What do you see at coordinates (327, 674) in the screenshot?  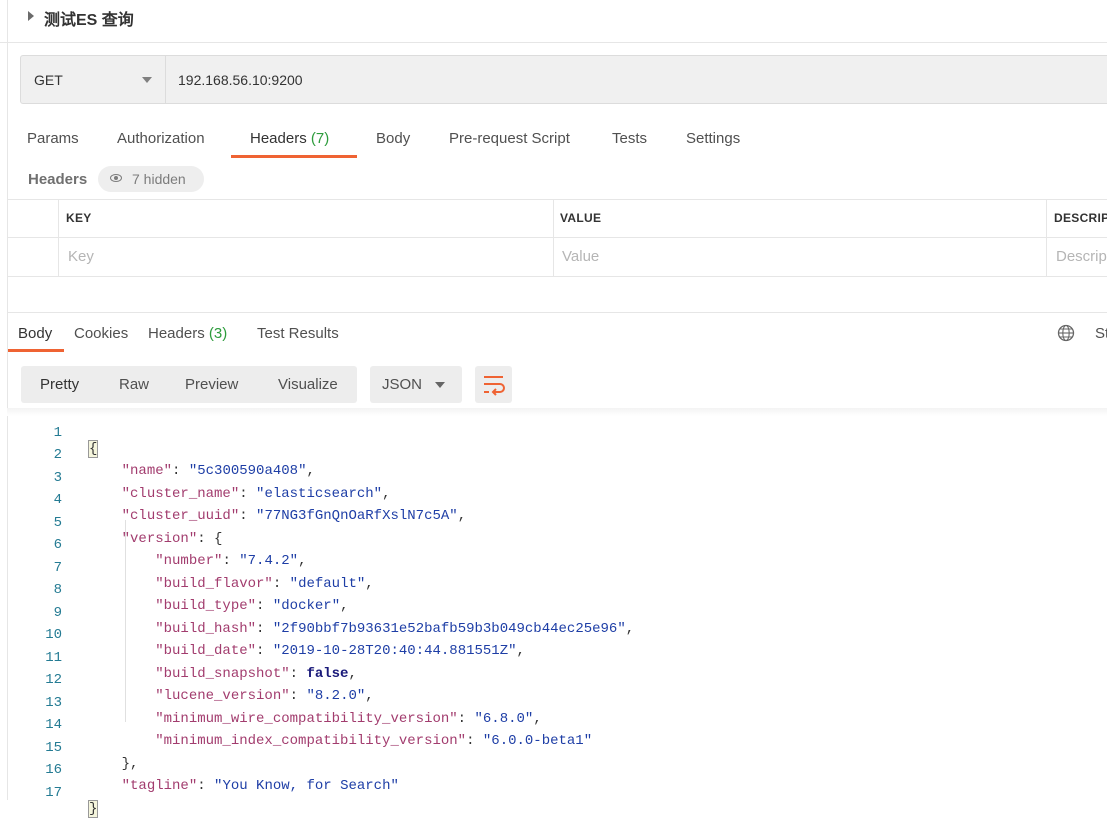 I see `json-value-build-snapshot: false` at bounding box center [327, 674].